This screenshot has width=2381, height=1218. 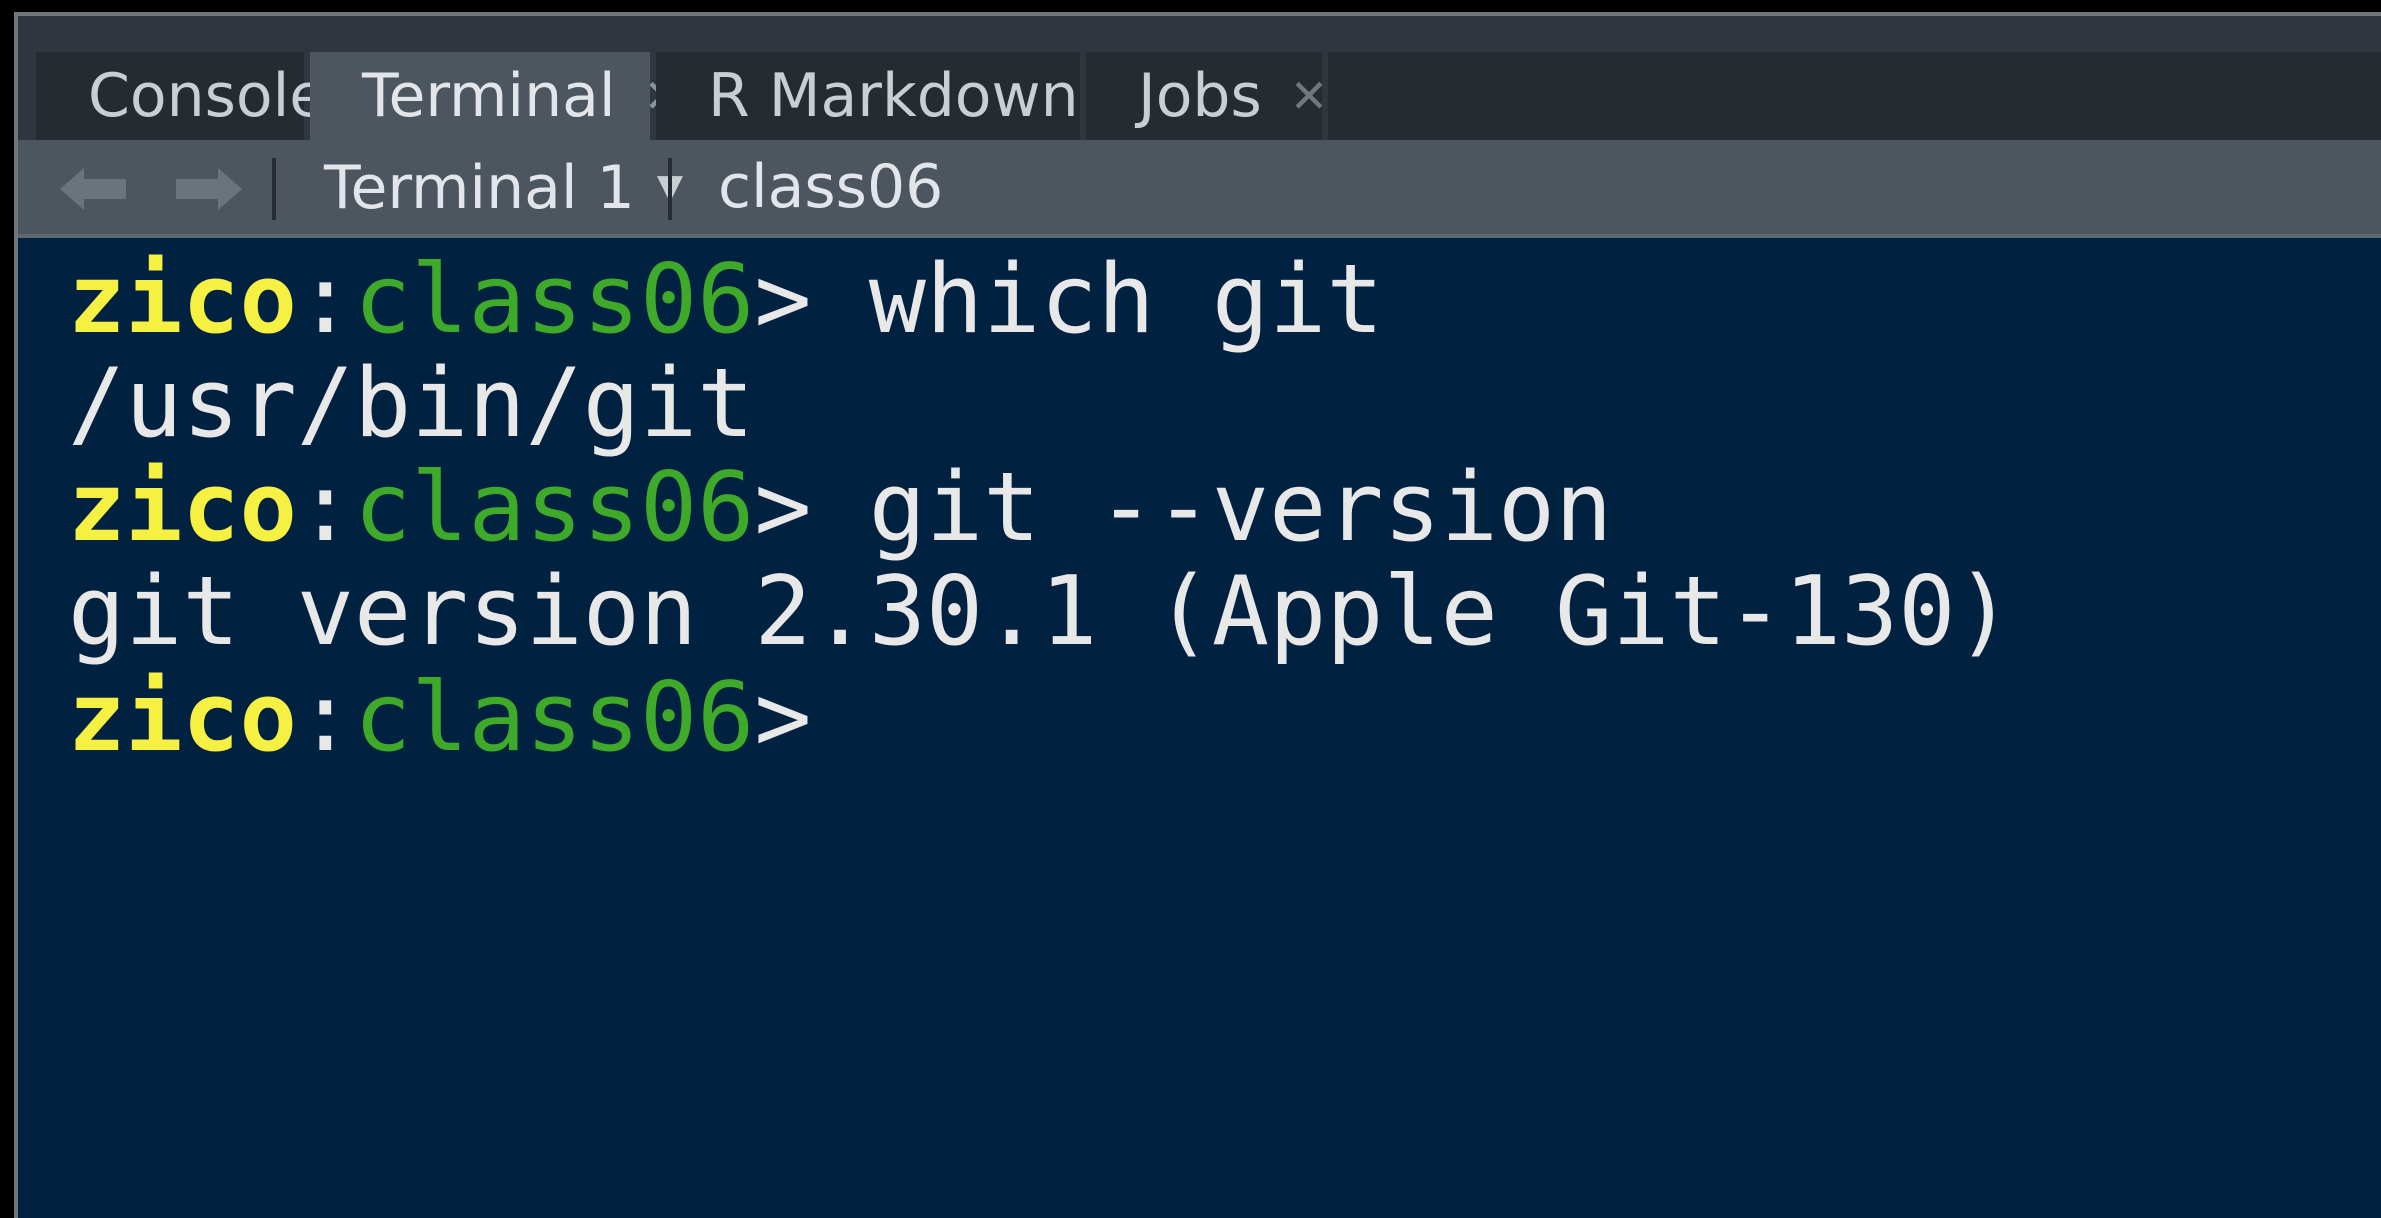 I want to click on terminal-selector-dropdown: Terminal 1▼, so click(x=503, y=187).